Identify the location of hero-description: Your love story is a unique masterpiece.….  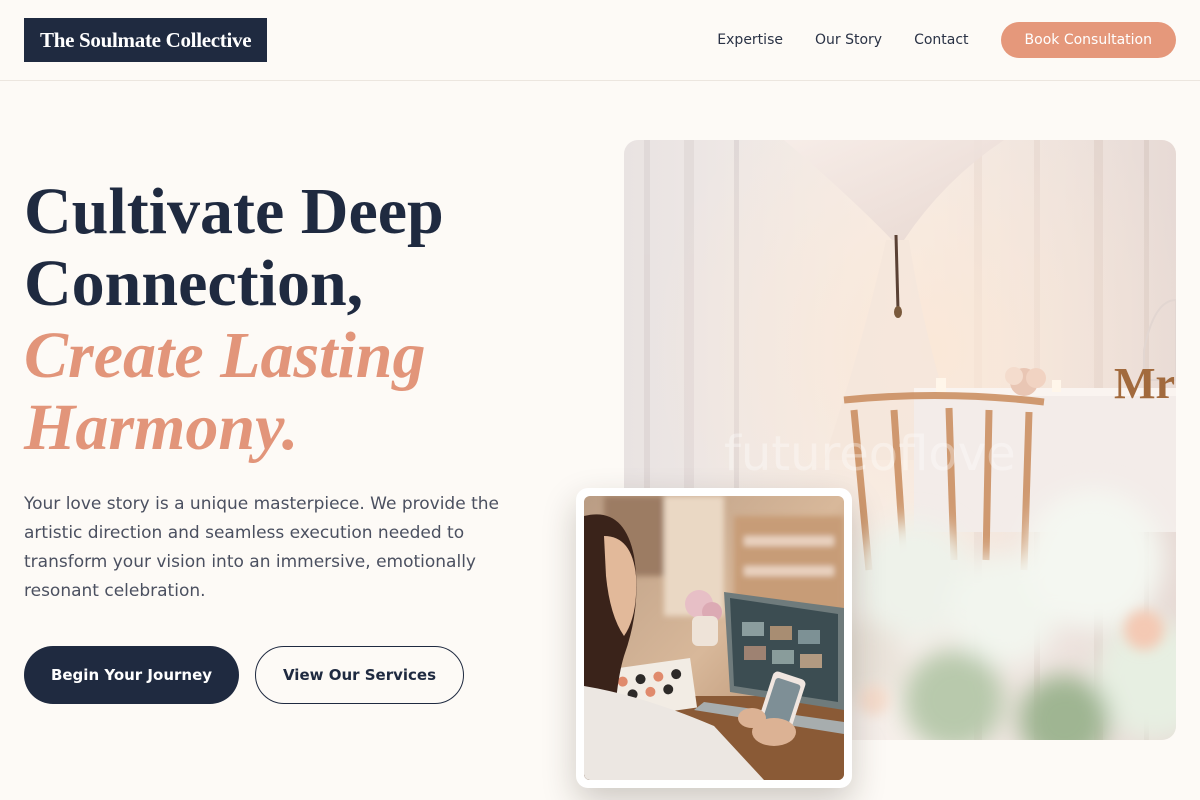
(261, 547).